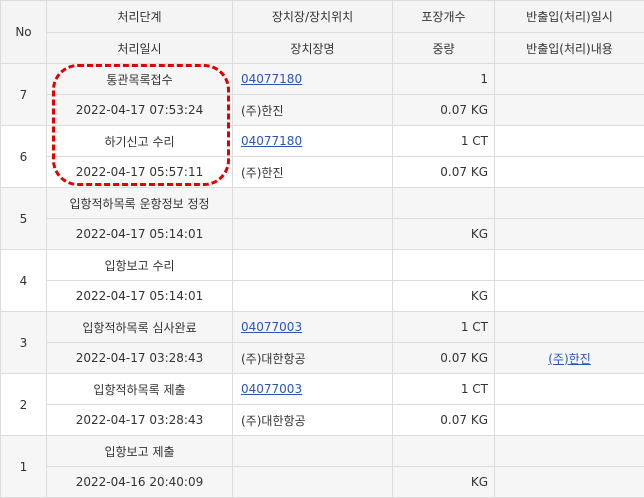 The width and height of the screenshot is (644, 498). What do you see at coordinates (313, 48) in the screenshot?
I see `col-header-location-name: 장치장명` at bounding box center [313, 48].